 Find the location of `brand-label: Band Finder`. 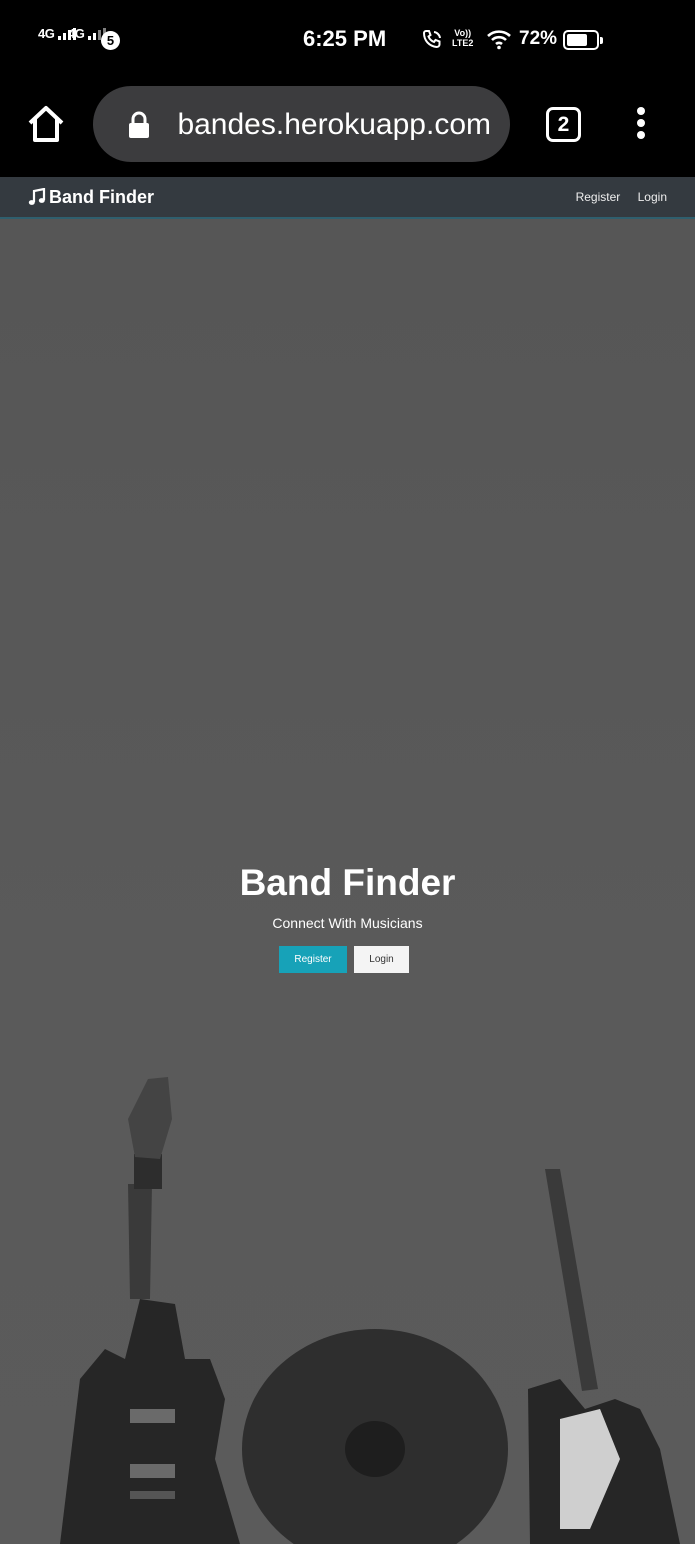

brand-label: Band Finder is located at coordinates (102, 197).